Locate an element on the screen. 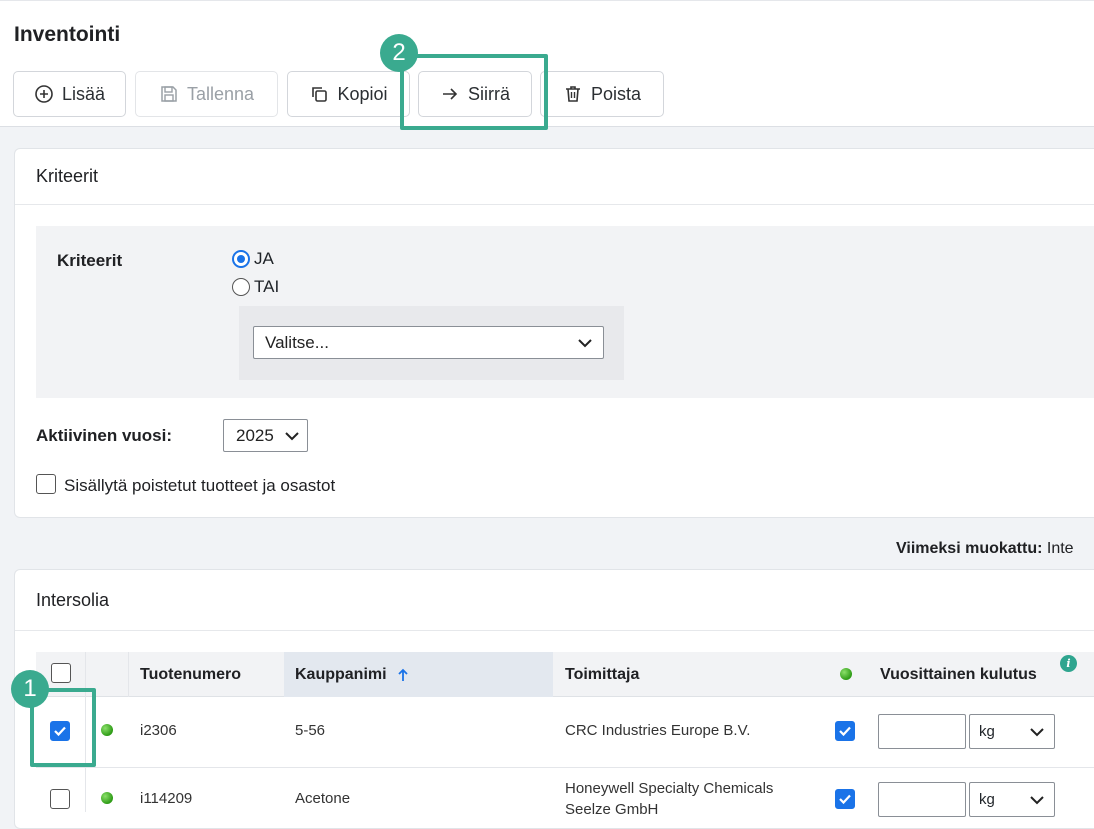  radio-and: JA is located at coordinates (253, 259).